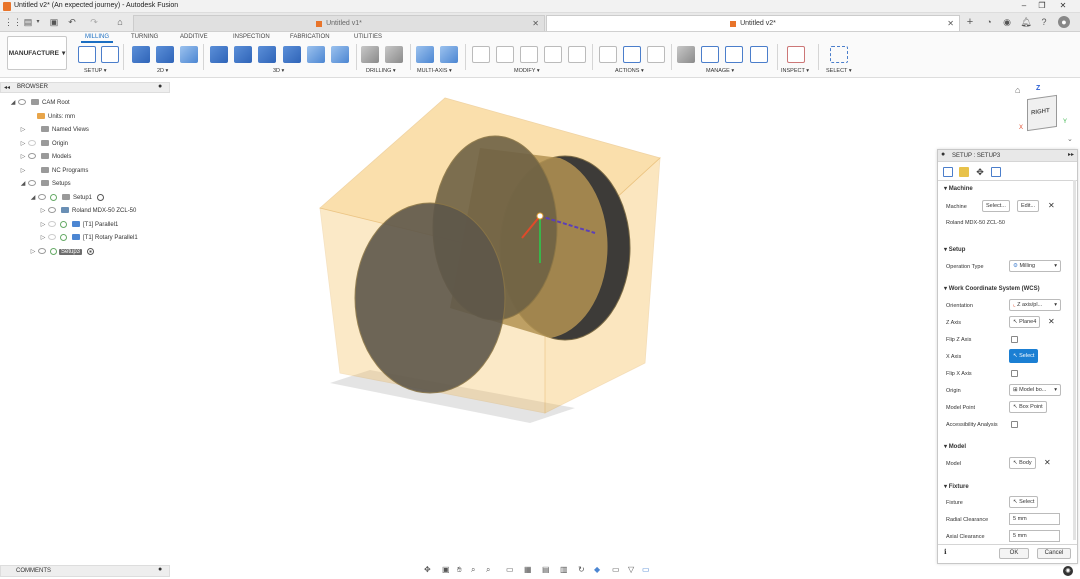 The width and height of the screenshot is (1080, 579). What do you see at coordinates (488, 570) in the screenshot?
I see `fit-icon: ⌕` at bounding box center [488, 570].